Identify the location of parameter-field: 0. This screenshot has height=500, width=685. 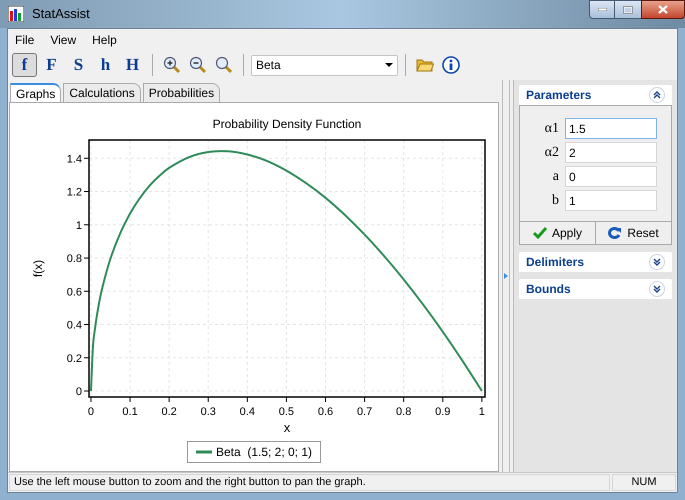
(611, 176).